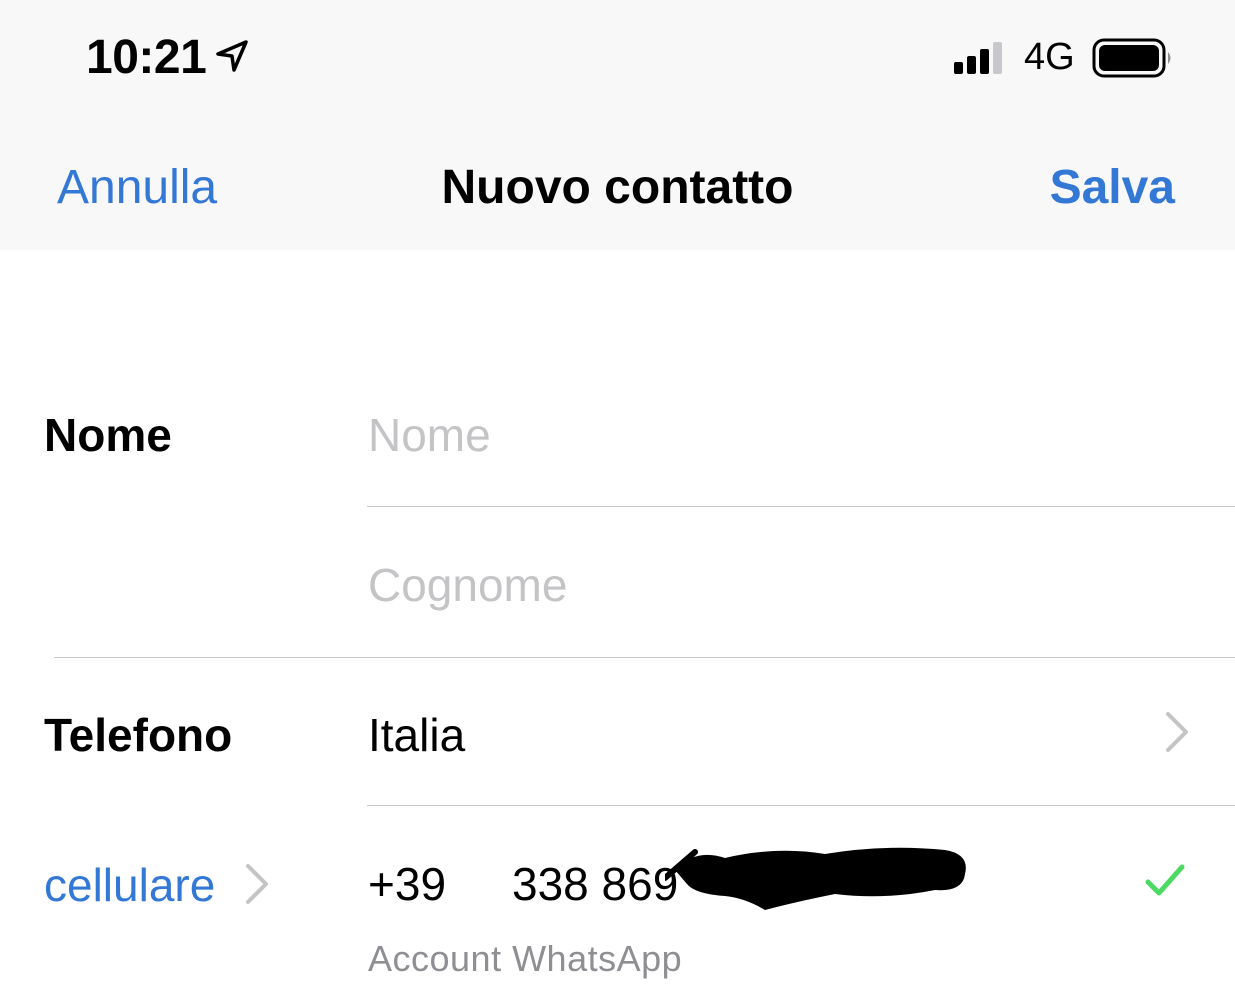  What do you see at coordinates (467, 585) in the screenshot?
I see `last-name-field: Cognome` at bounding box center [467, 585].